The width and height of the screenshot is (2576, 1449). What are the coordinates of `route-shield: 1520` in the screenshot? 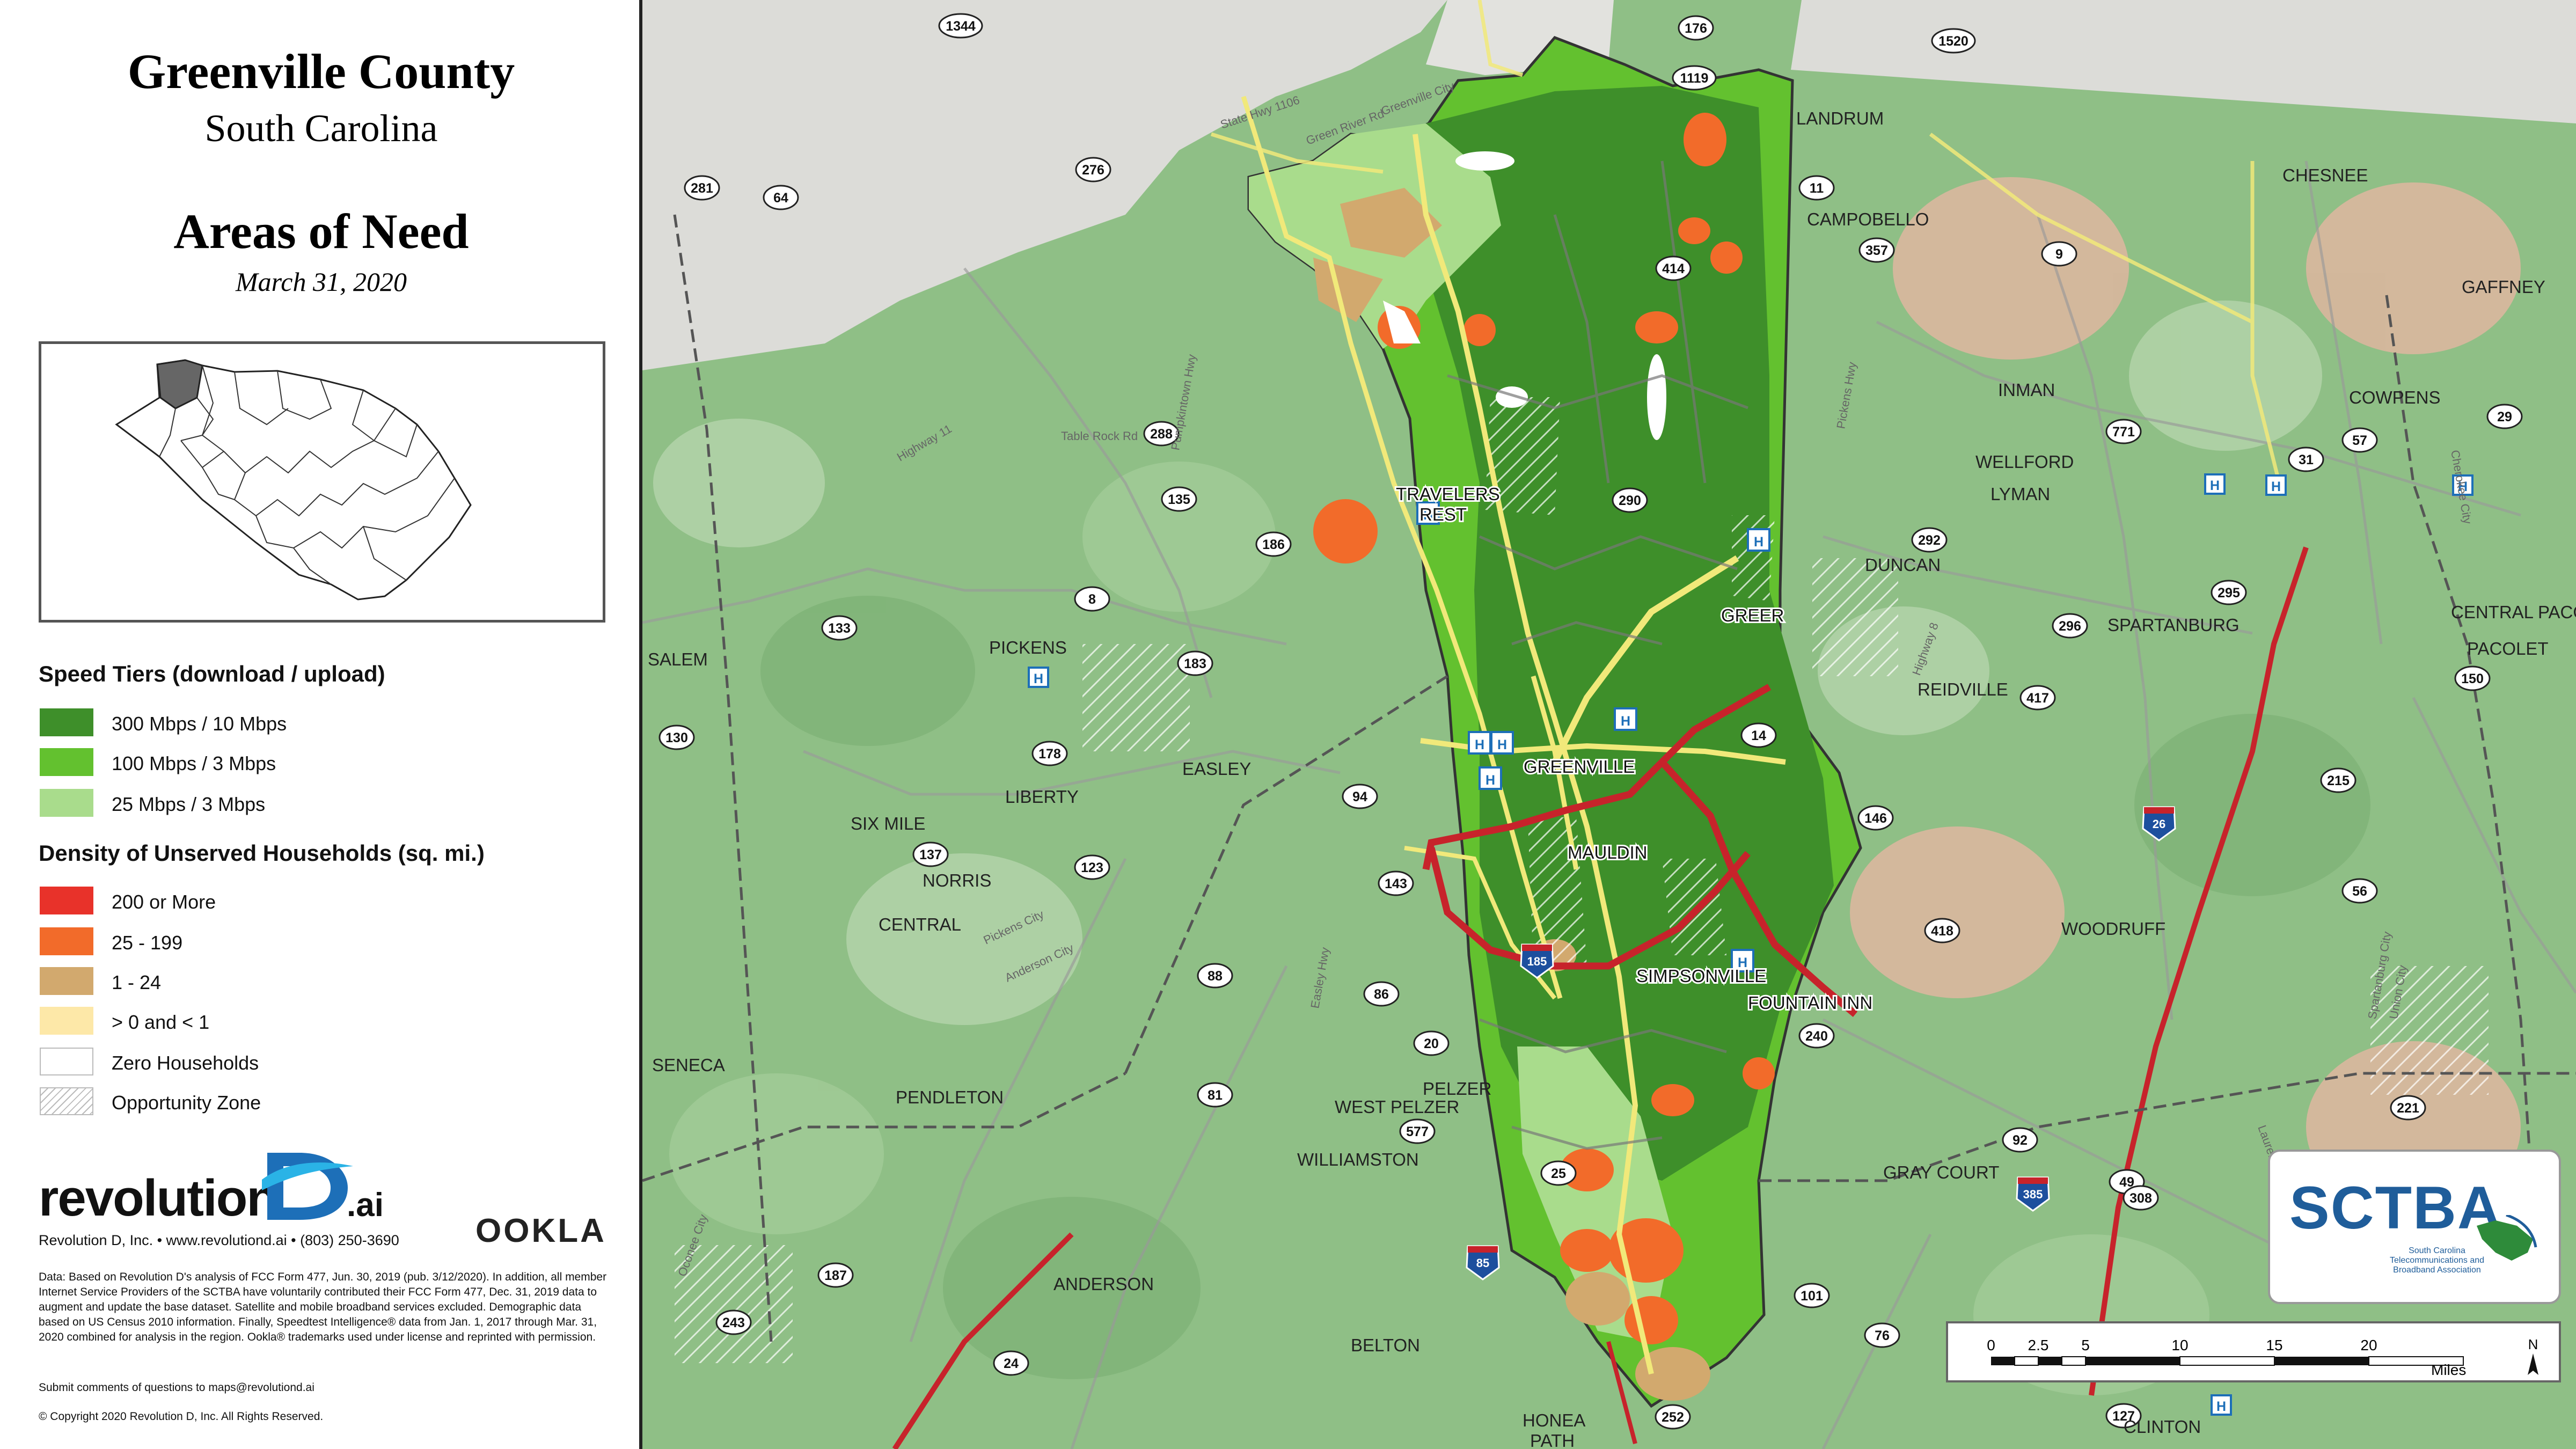 It's located at (1953, 41).